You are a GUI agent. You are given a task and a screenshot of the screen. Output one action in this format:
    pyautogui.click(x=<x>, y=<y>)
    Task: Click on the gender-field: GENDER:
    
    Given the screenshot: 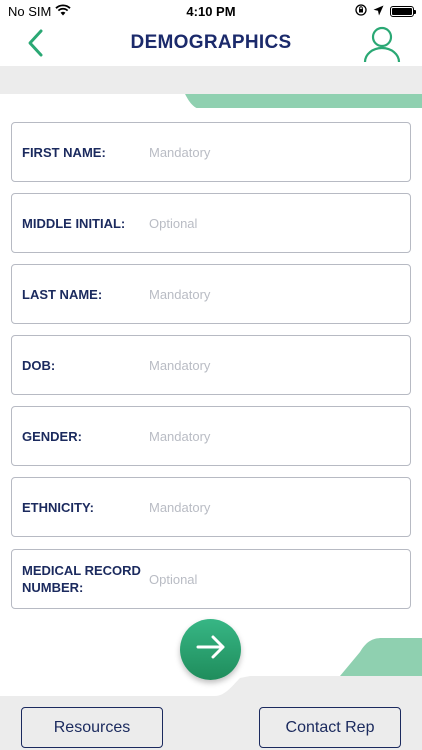 What is the action you would take?
    pyautogui.click(x=211, y=436)
    